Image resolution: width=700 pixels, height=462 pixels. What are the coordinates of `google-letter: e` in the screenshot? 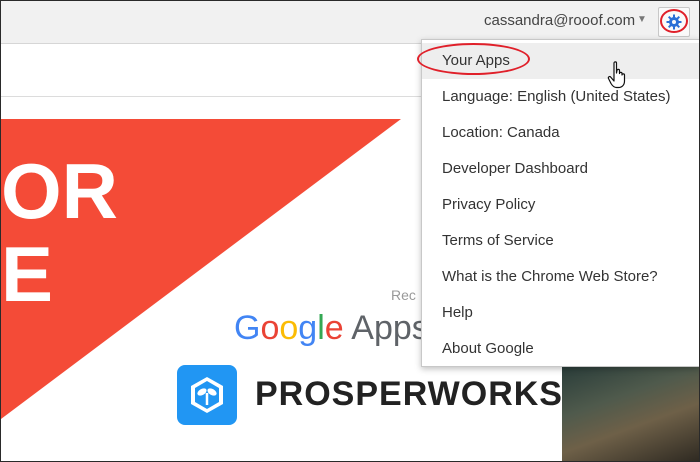 It's located at (334, 328).